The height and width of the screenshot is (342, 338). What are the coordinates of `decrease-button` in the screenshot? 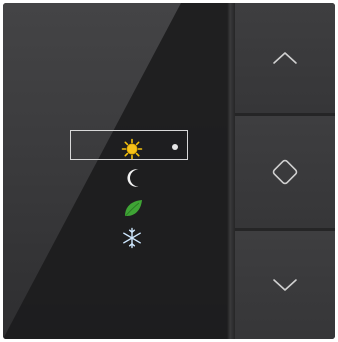 It's located at (285, 285).